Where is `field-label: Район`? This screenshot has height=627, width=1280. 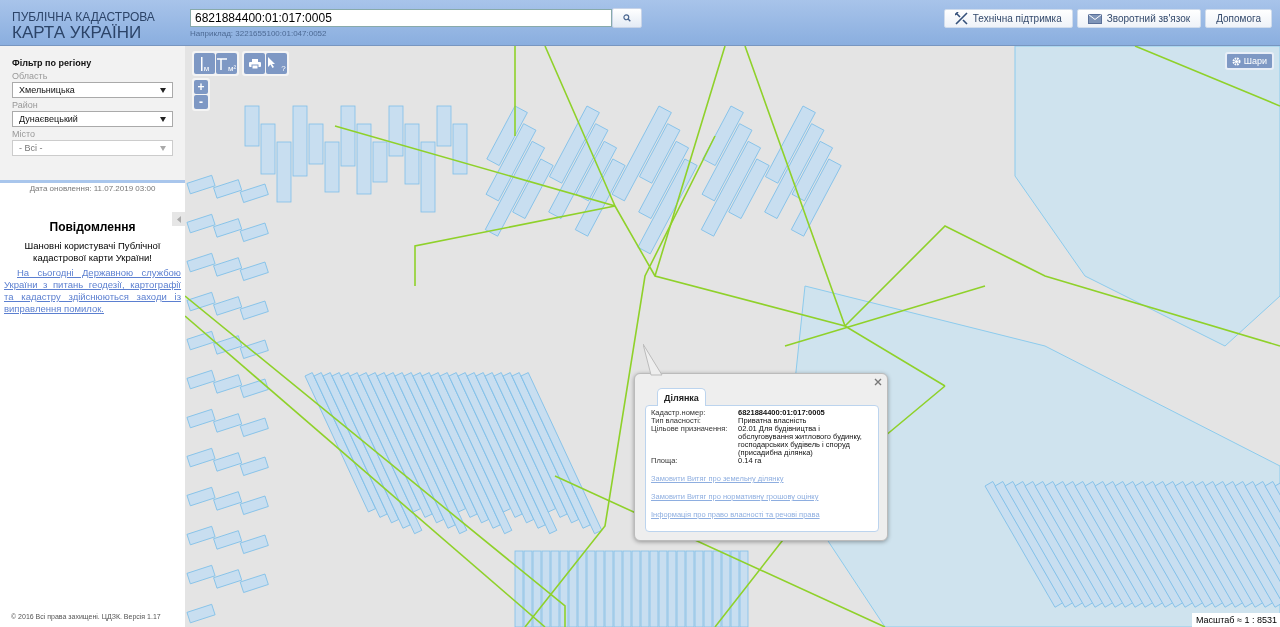
field-label: Район is located at coordinates (25, 105).